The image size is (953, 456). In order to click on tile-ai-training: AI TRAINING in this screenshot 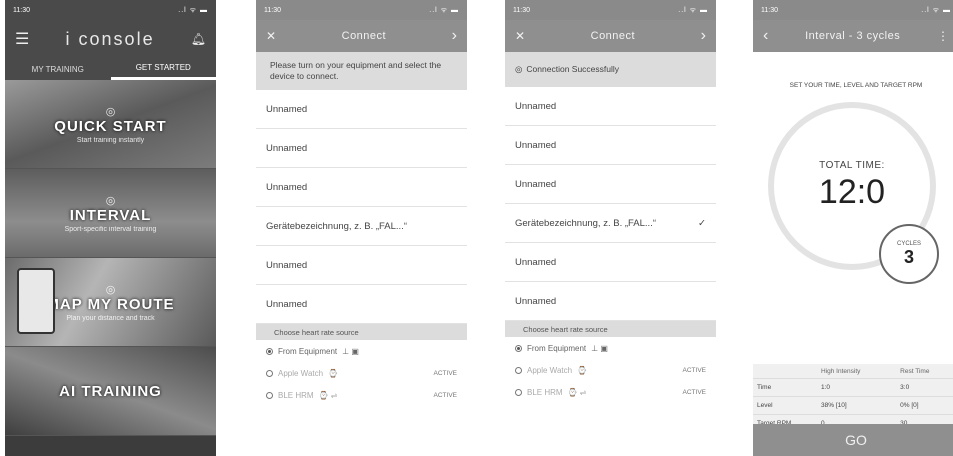, I will do `click(110, 391)`.